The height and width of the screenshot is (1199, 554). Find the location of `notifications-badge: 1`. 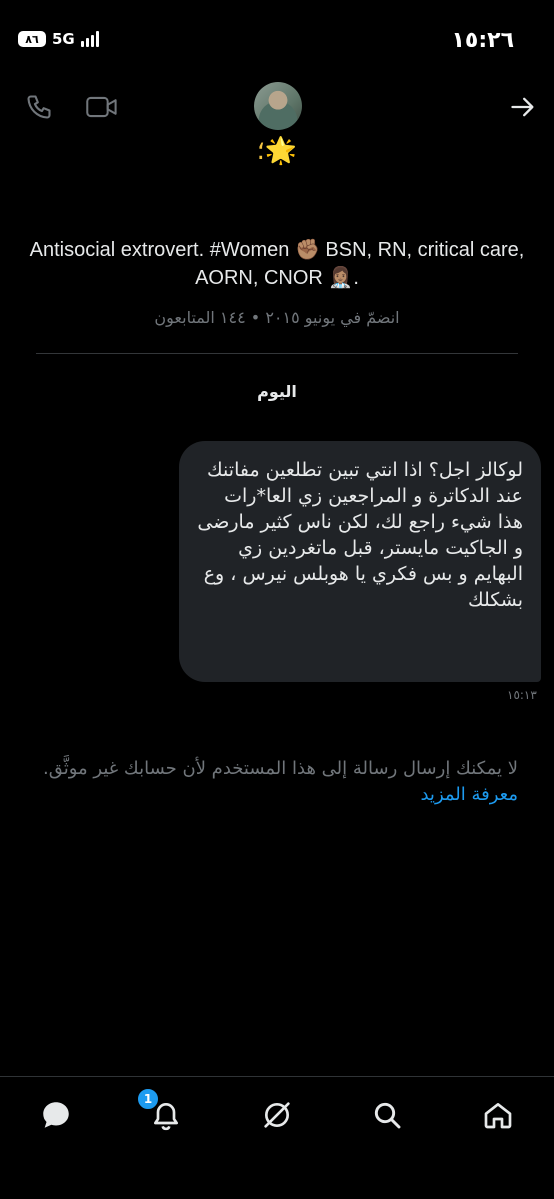

notifications-badge: 1 is located at coordinates (148, 1099).